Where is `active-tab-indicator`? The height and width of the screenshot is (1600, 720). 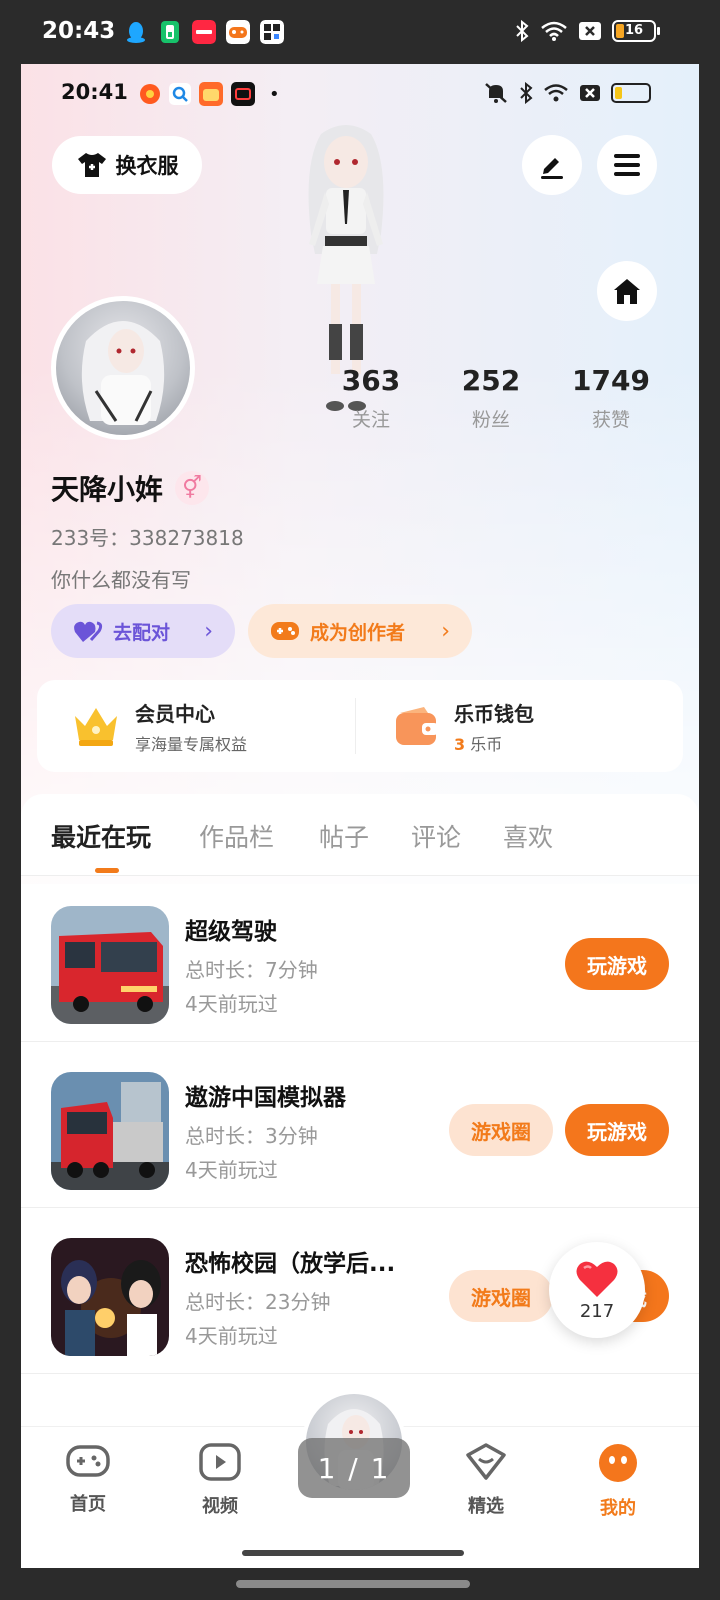
active-tab-indicator is located at coordinates (107, 870).